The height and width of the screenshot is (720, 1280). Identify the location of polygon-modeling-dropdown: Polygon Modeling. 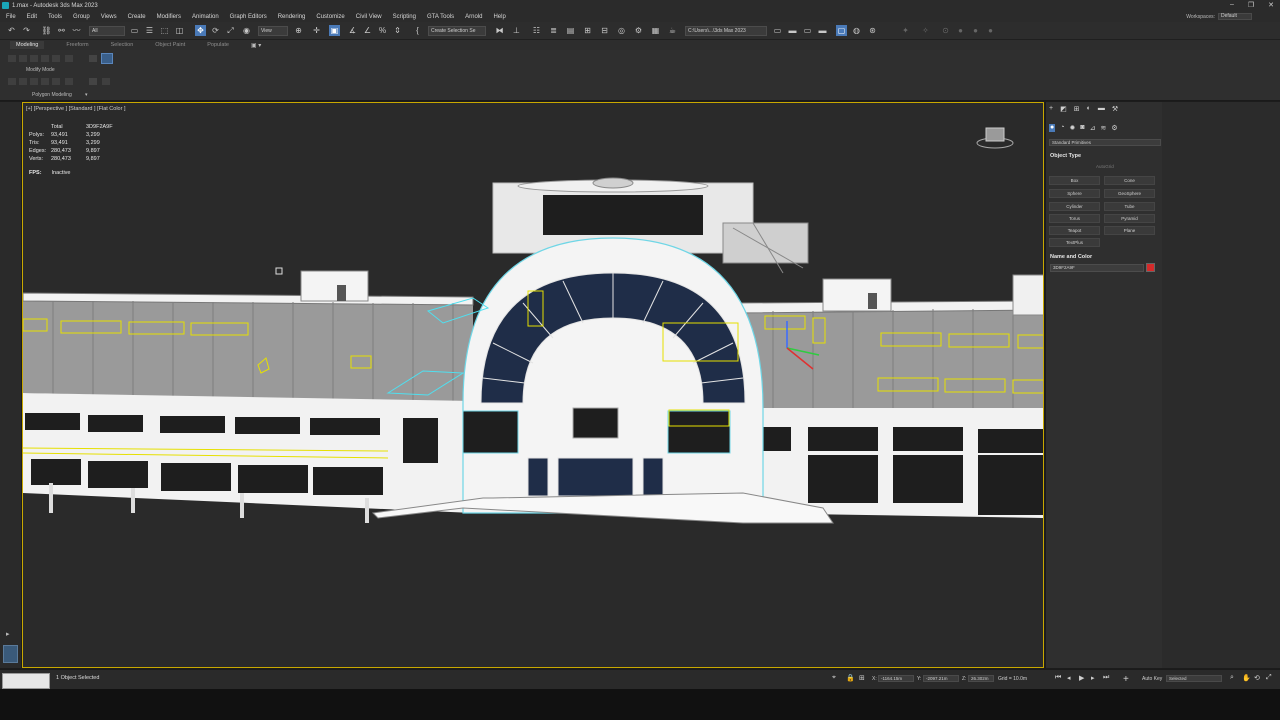
(52, 95).